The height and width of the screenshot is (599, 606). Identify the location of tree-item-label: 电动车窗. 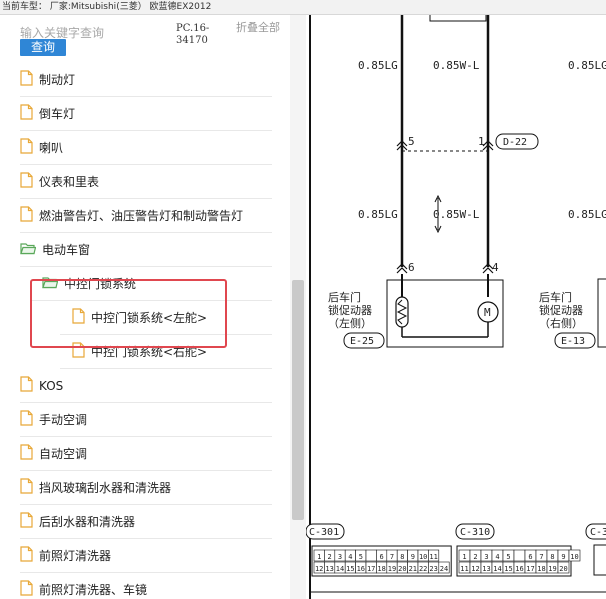
(66, 250).